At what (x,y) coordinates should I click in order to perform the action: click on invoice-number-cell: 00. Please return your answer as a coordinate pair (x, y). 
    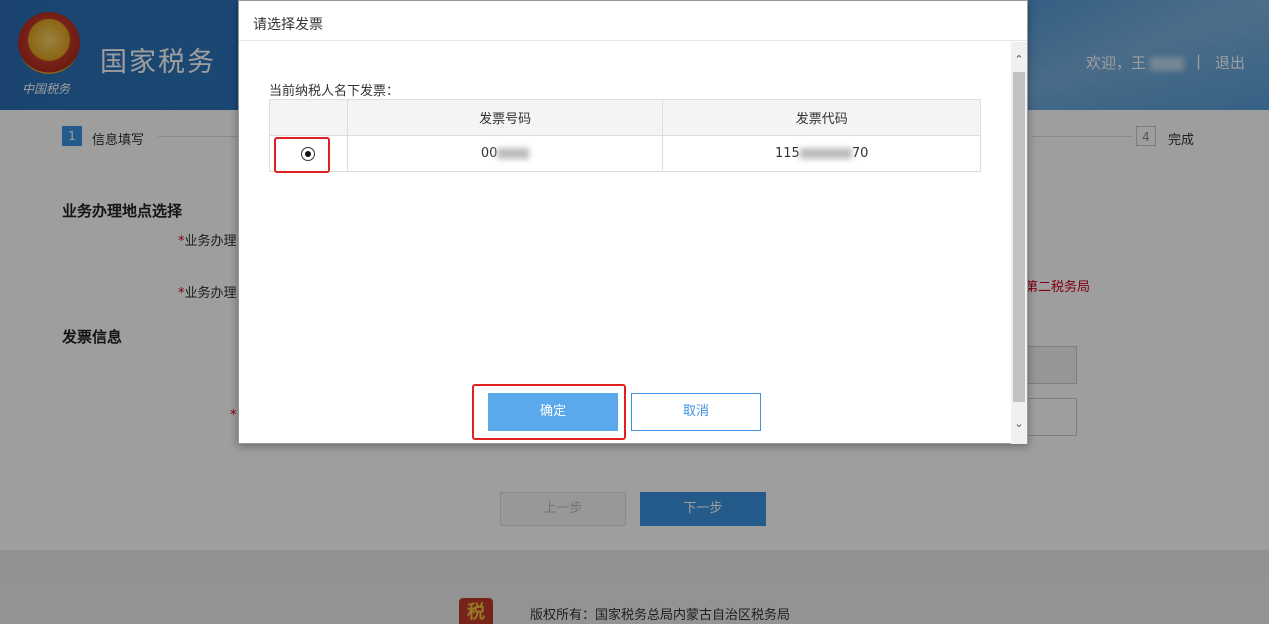
    Looking at the image, I should click on (505, 153).